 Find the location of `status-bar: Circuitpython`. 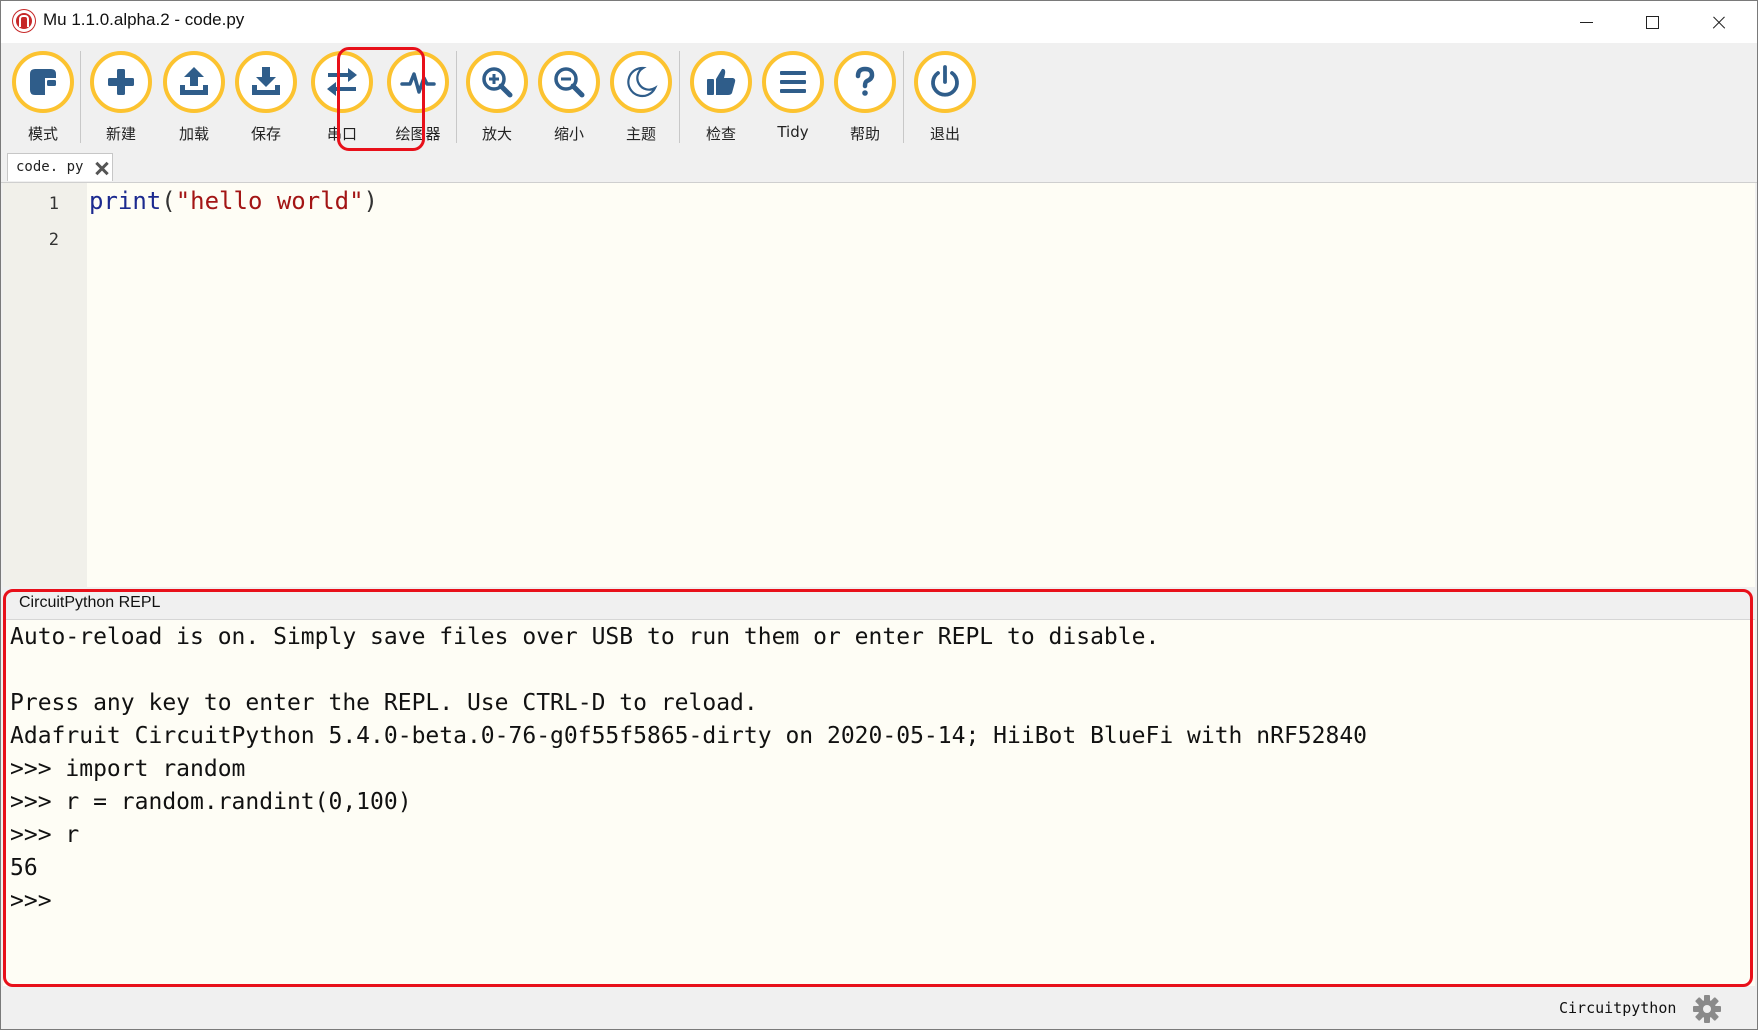

status-bar: Circuitpython is located at coordinates (879, 1009).